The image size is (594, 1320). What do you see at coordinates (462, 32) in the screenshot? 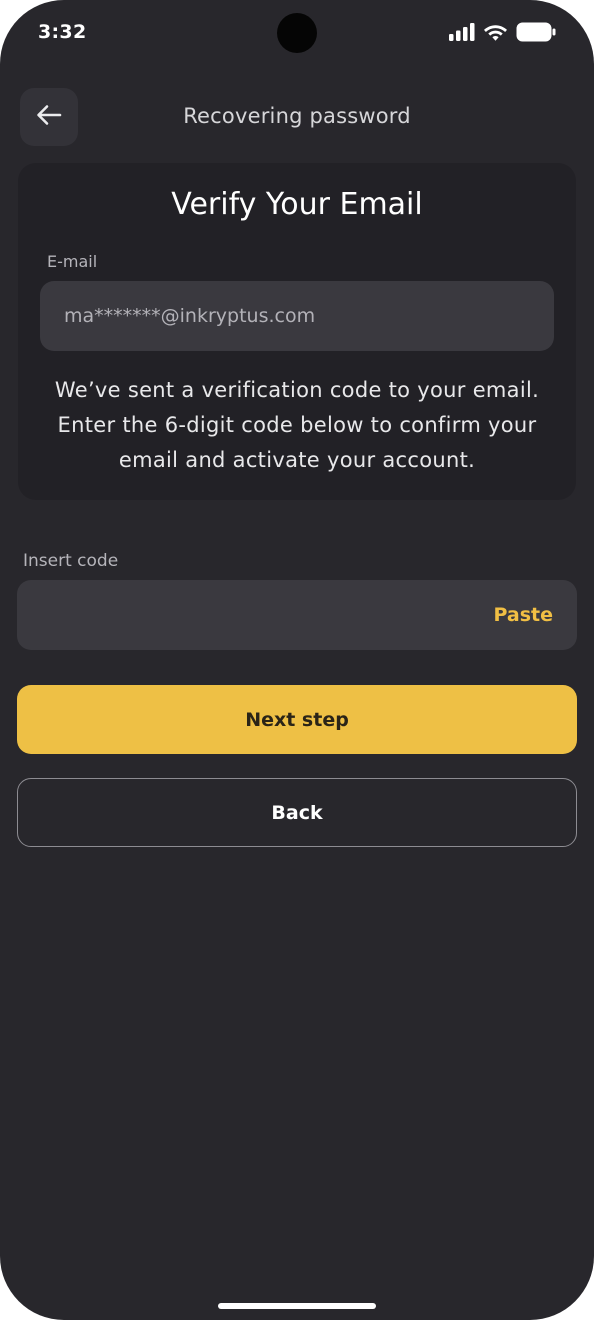
I see `cellular-signal-icon` at bounding box center [462, 32].